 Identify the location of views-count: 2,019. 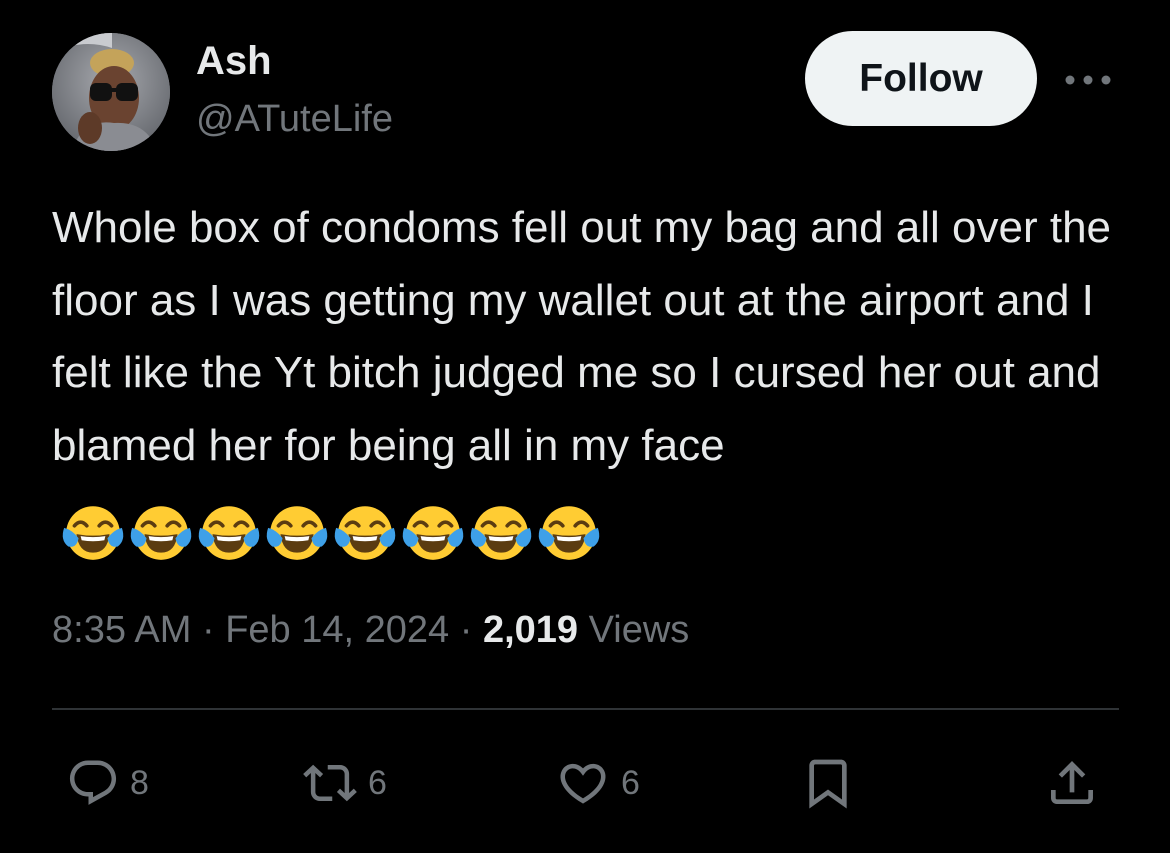
(530, 630).